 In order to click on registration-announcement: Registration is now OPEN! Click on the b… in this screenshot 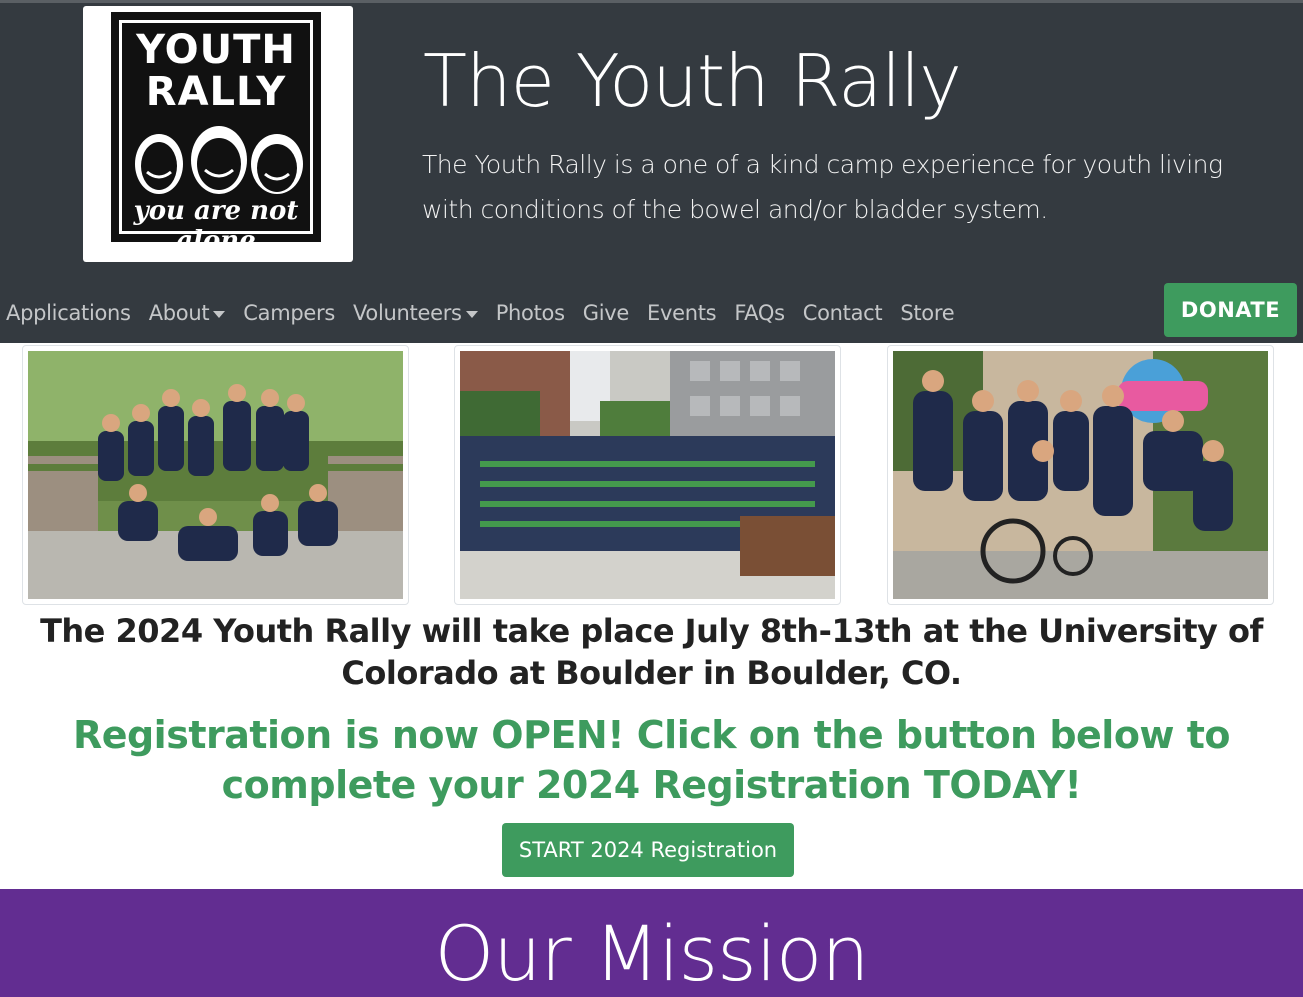, I will do `click(651, 760)`.